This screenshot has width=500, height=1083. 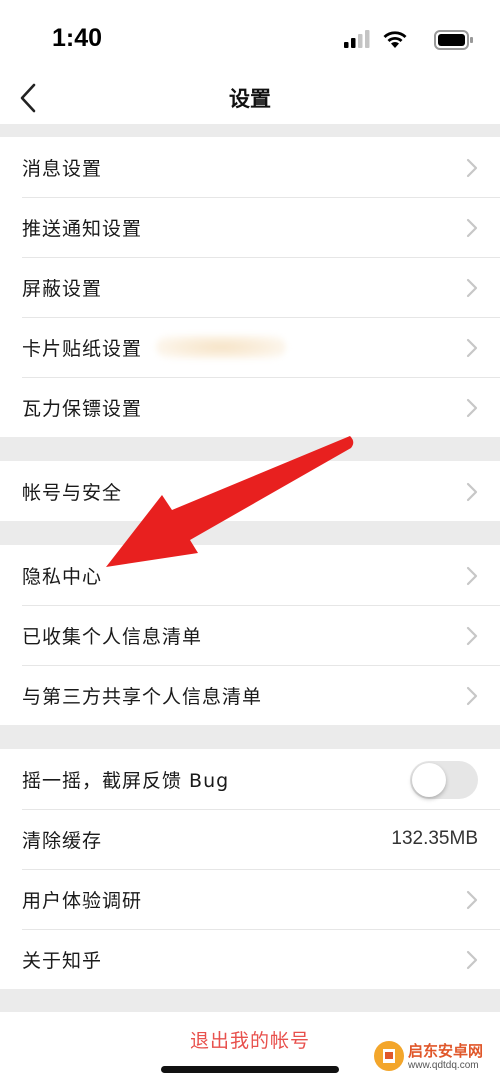 What do you see at coordinates (357, 39) in the screenshot?
I see `cellular-signal-icon` at bounding box center [357, 39].